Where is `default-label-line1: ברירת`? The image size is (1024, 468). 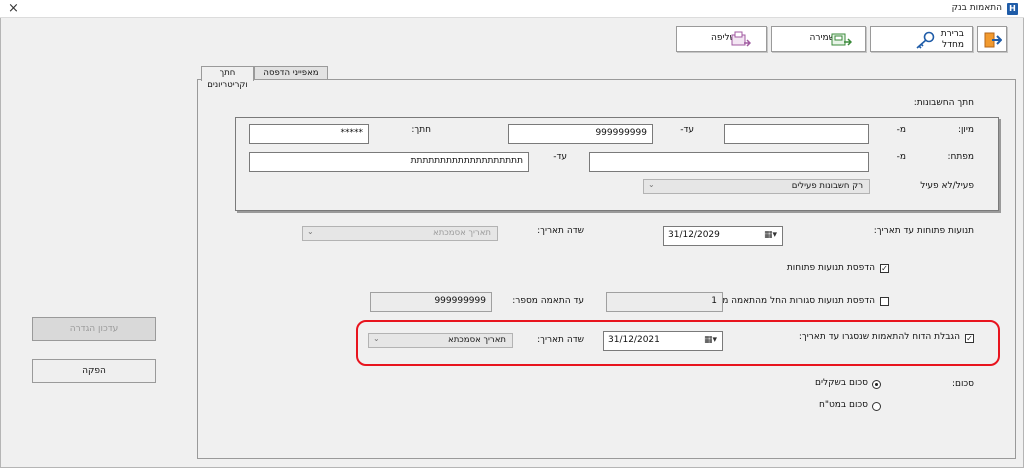
default-label-line1: ברירת is located at coordinates (952, 34).